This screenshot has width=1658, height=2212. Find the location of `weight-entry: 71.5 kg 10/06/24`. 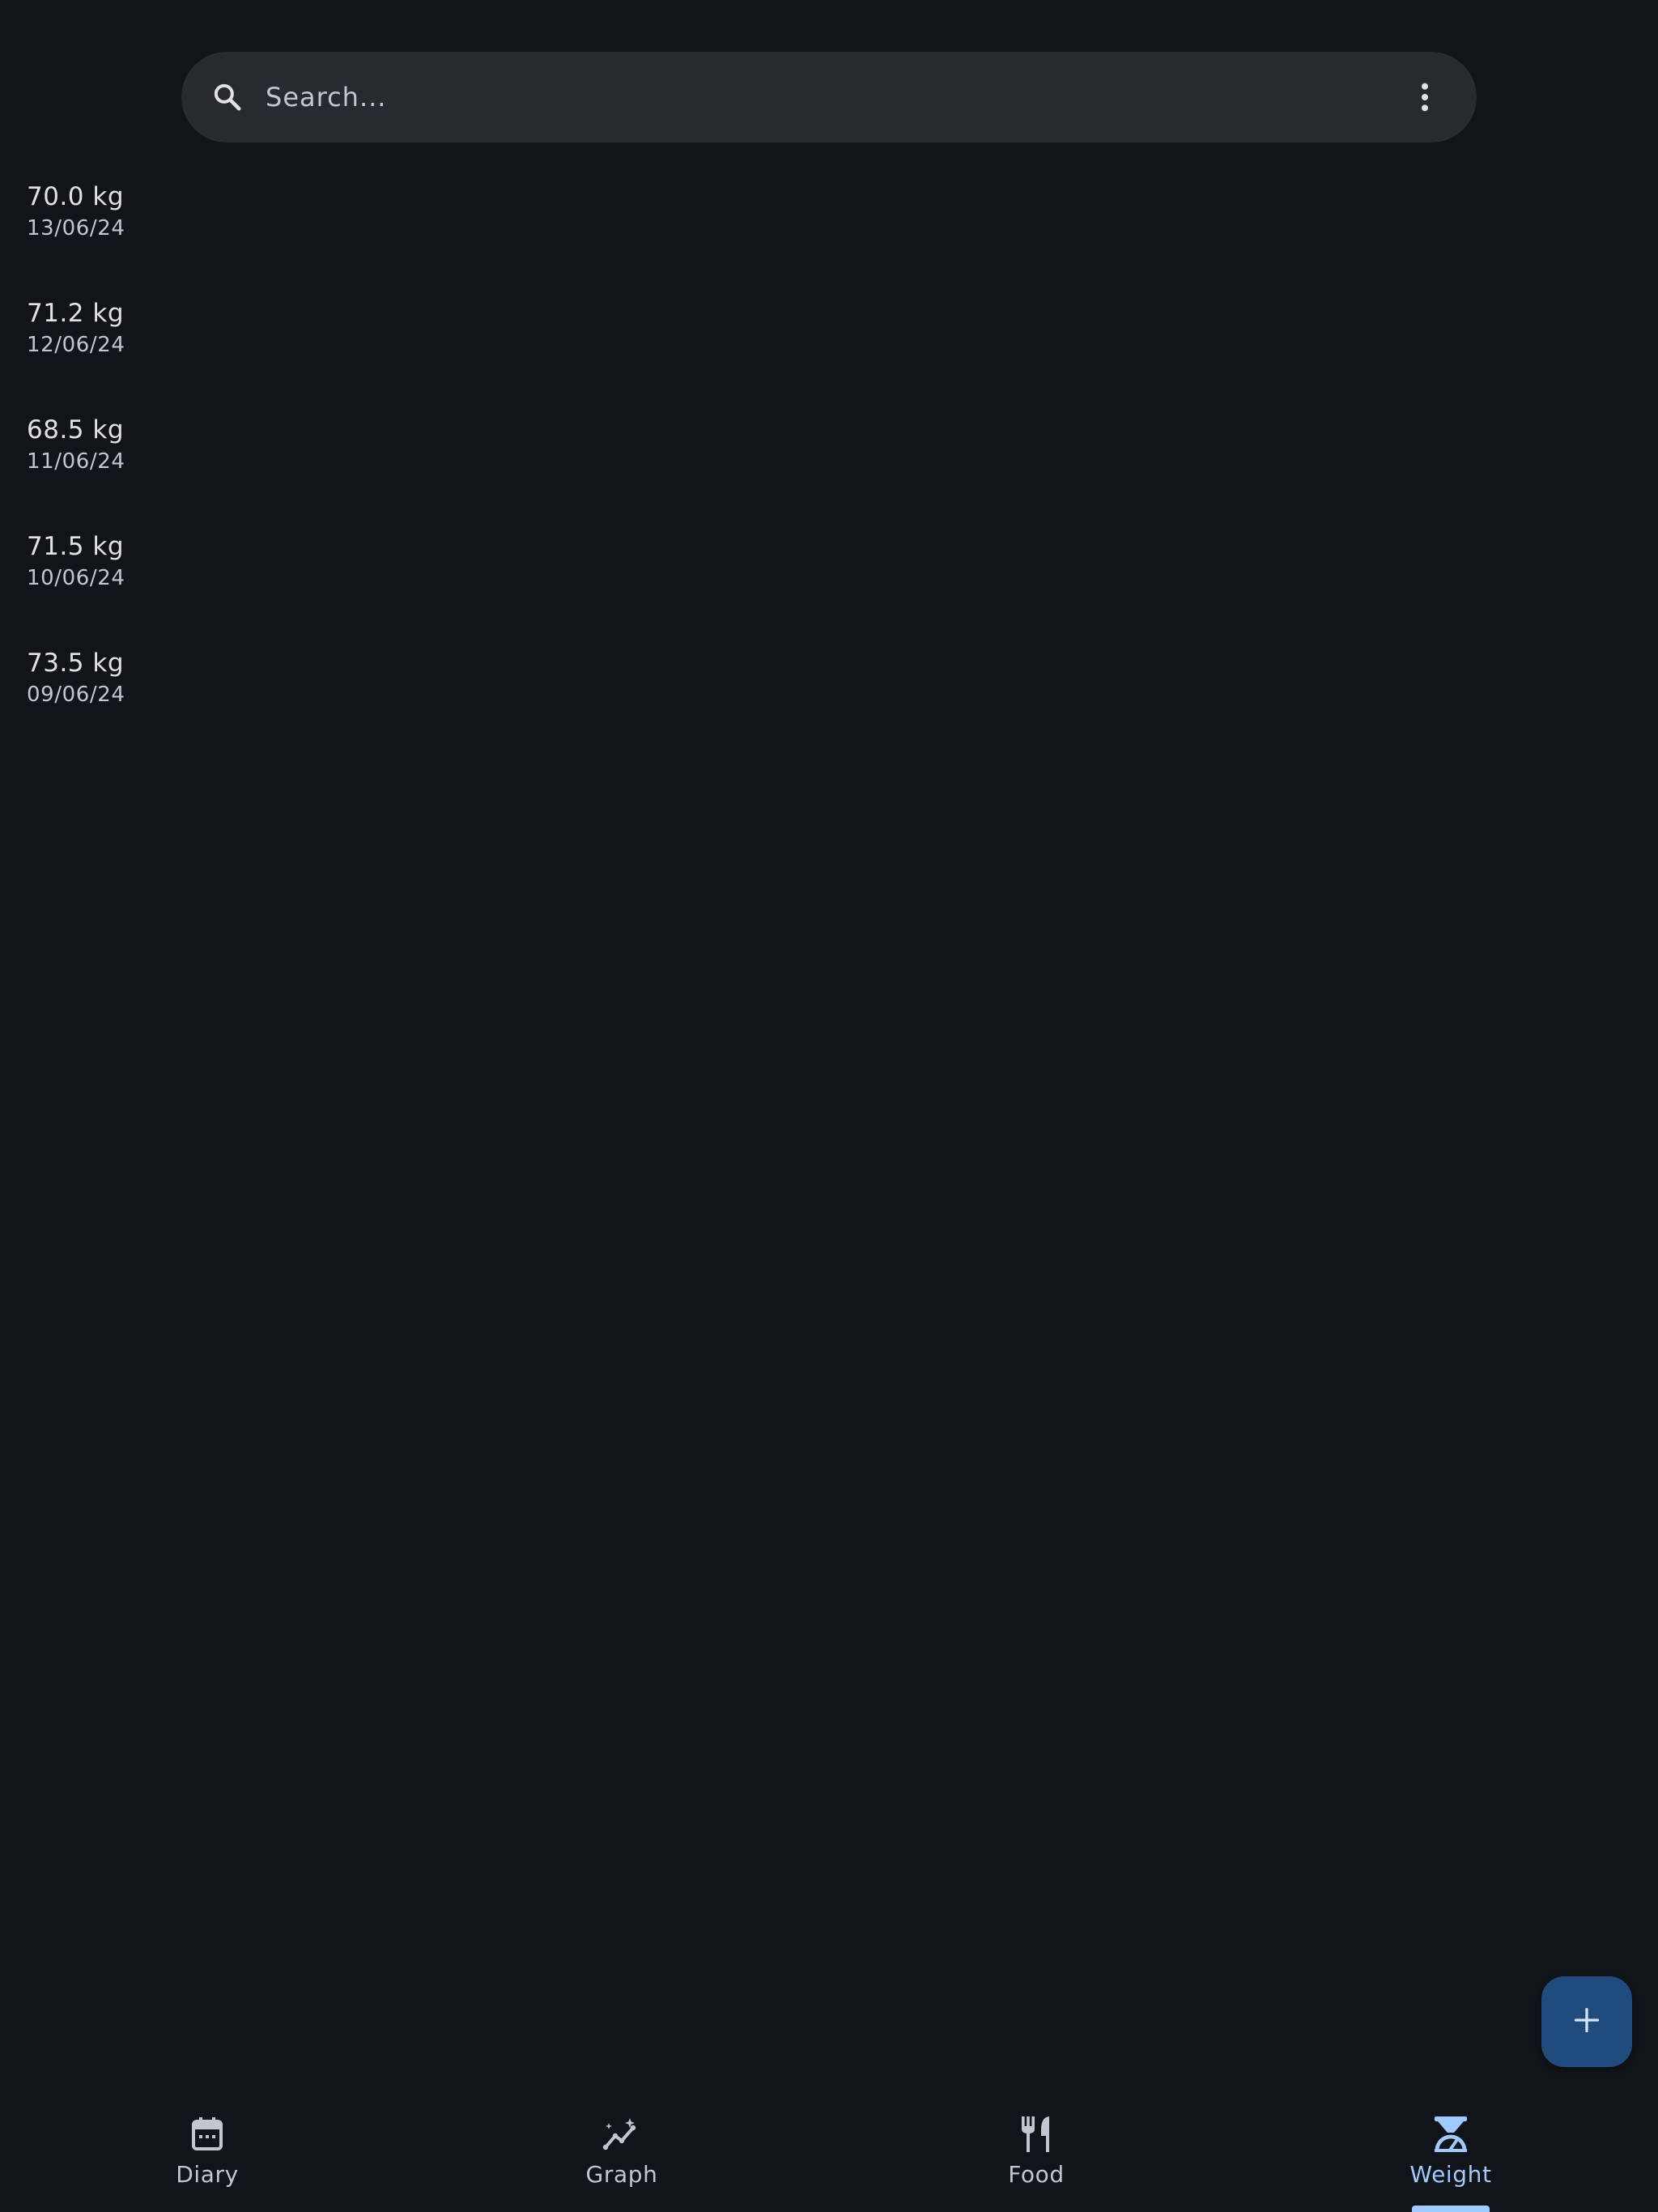

weight-entry: 71.5 kg 10/06/24 is located at coordinates (829, 570).